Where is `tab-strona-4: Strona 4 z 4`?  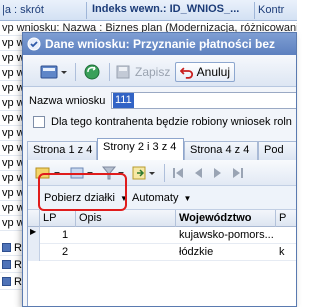 tab-strona-4: Strona 4 z 4 is located at coordinates (221, 150).